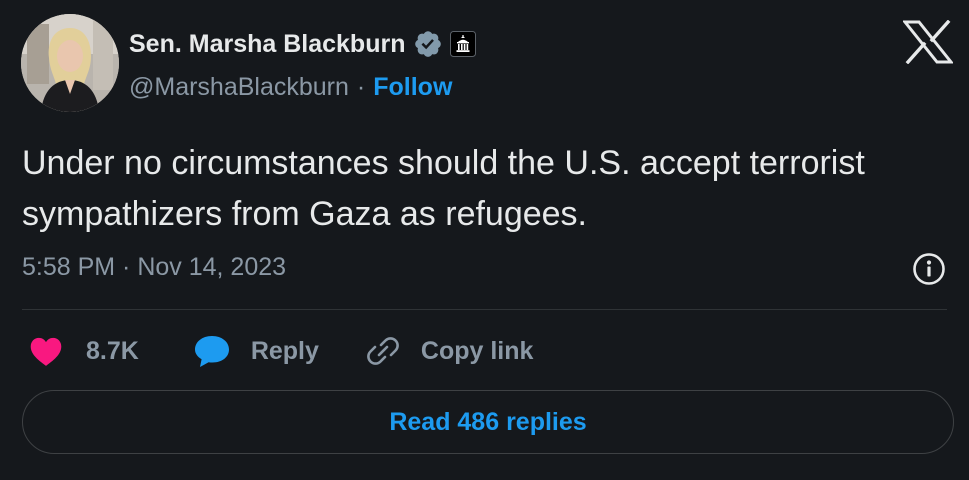 This screenshot has height=480, width=969. I want to click on read-replies-label: Read 486 replies, so click(488, 421).